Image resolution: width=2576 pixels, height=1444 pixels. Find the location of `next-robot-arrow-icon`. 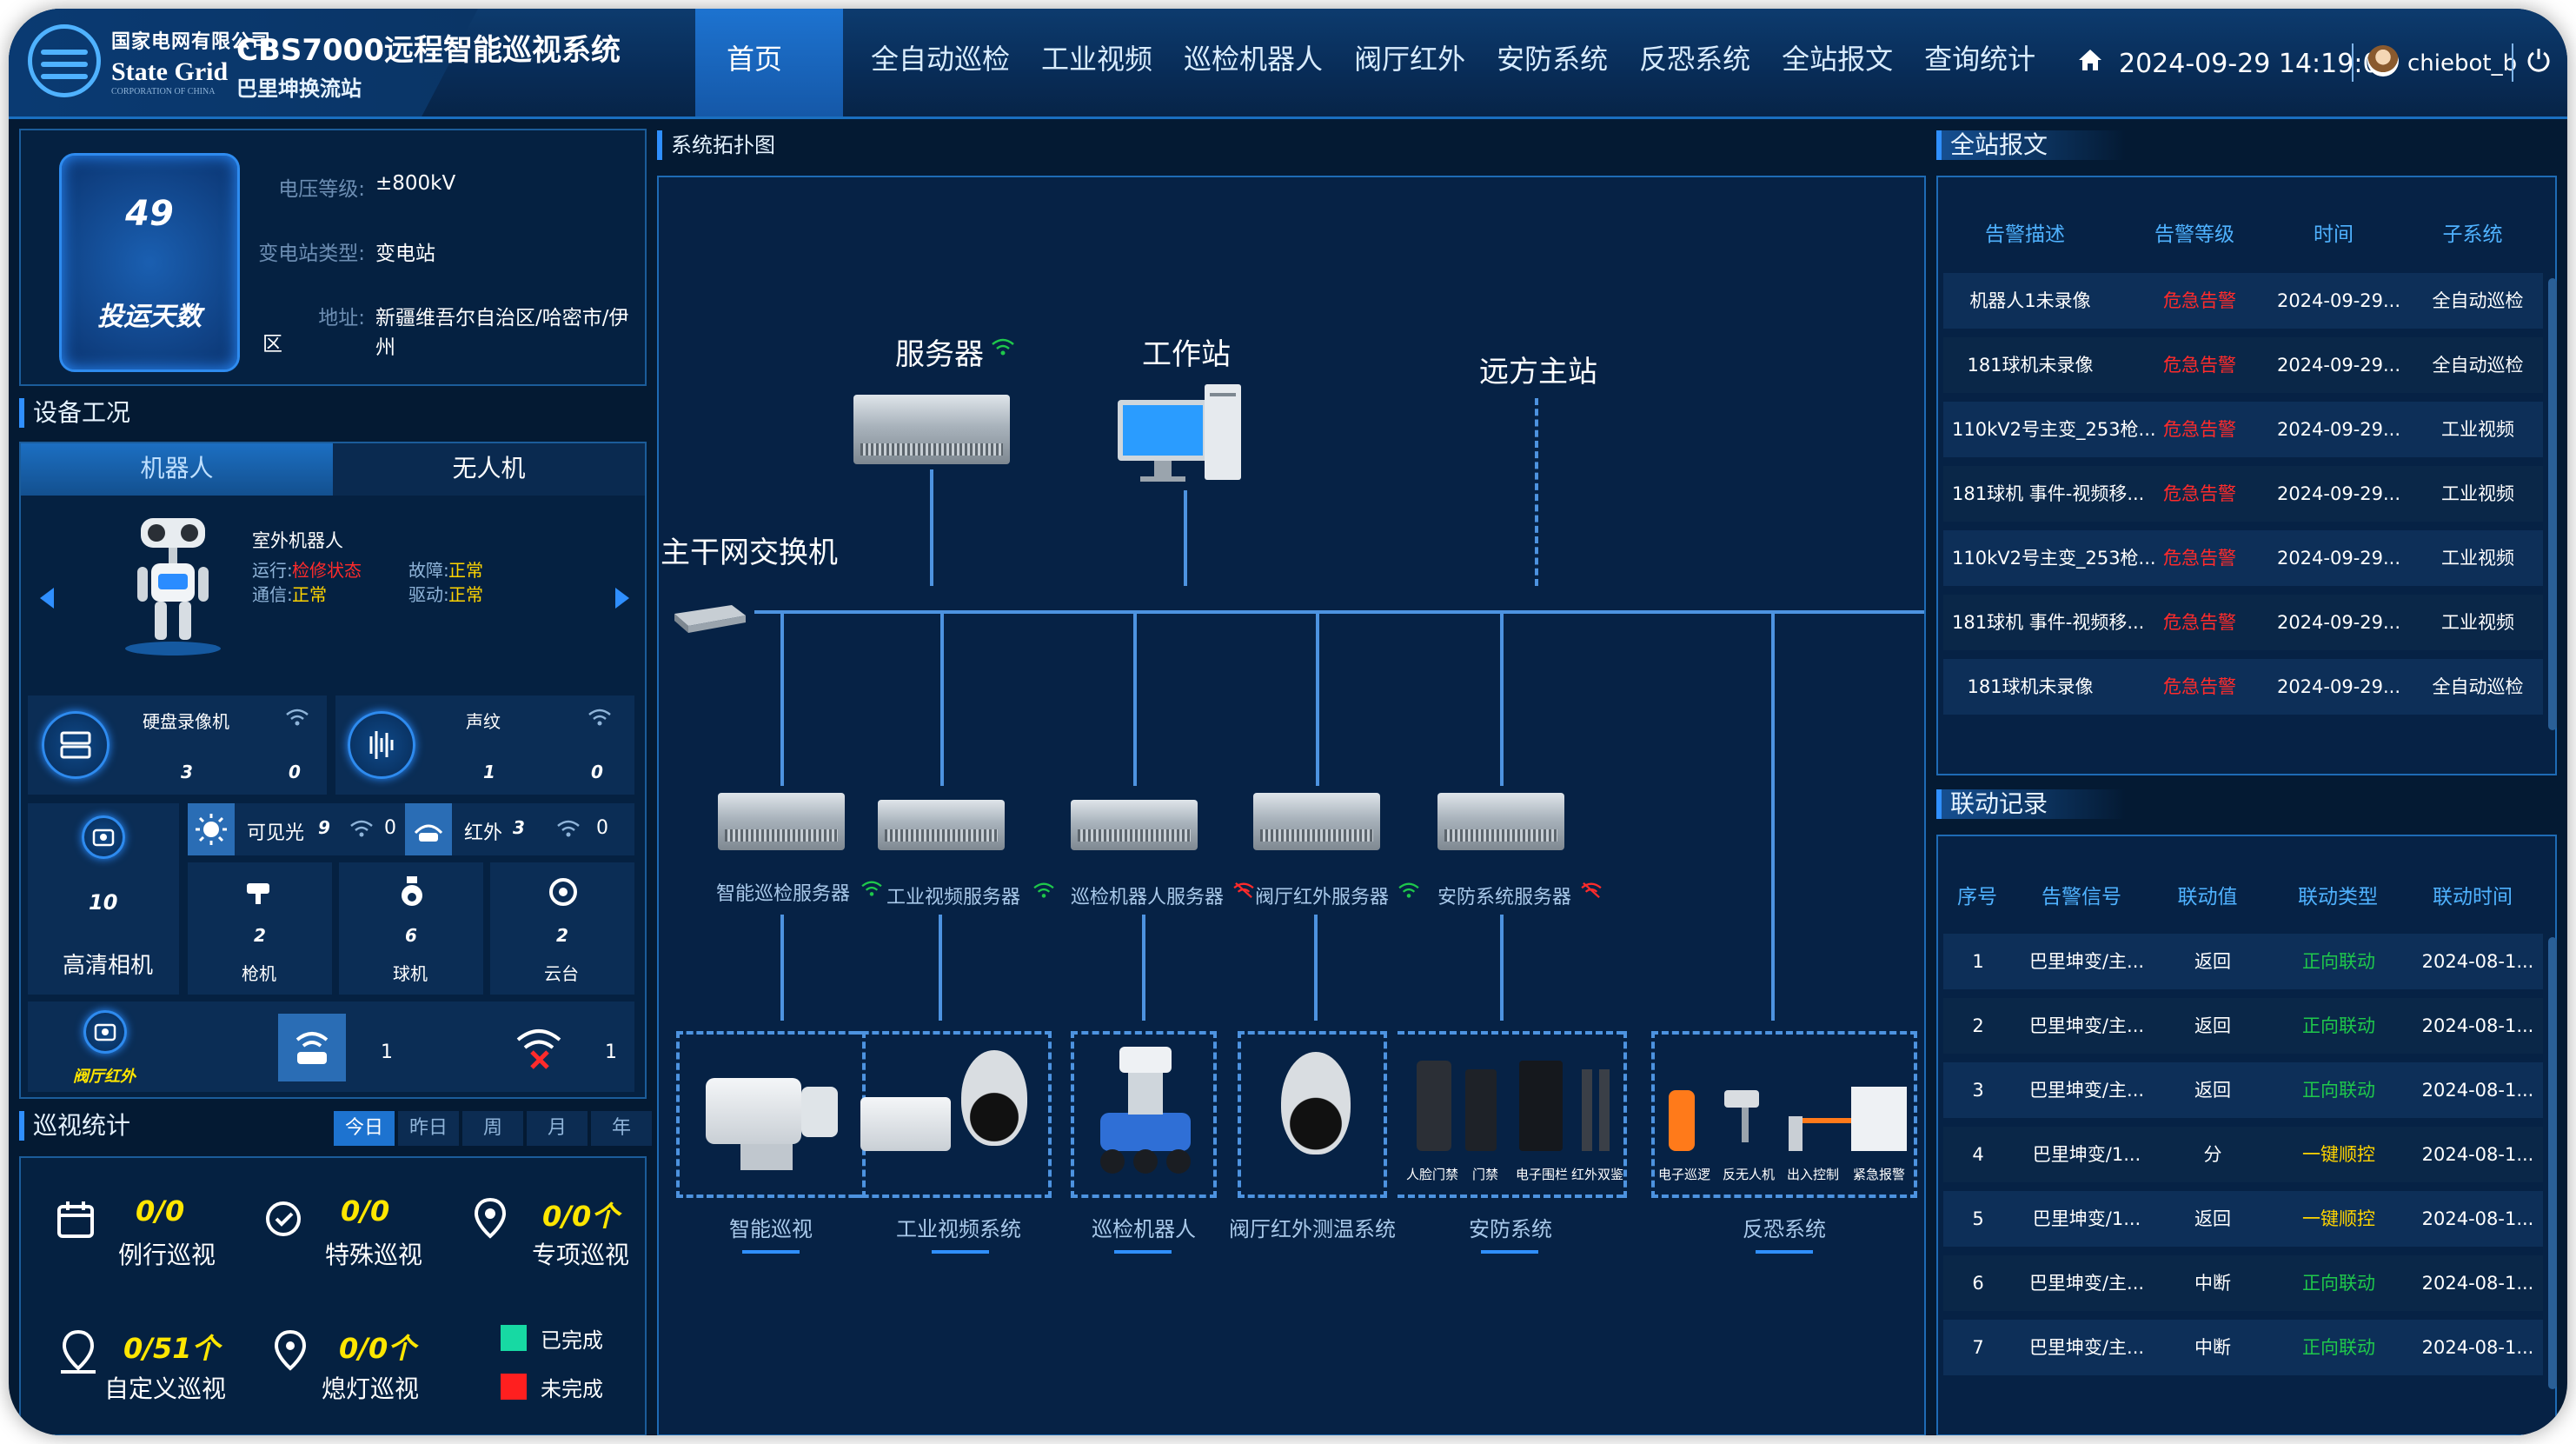

next-robot-arrow-icon is located at coordinates (622, 598).